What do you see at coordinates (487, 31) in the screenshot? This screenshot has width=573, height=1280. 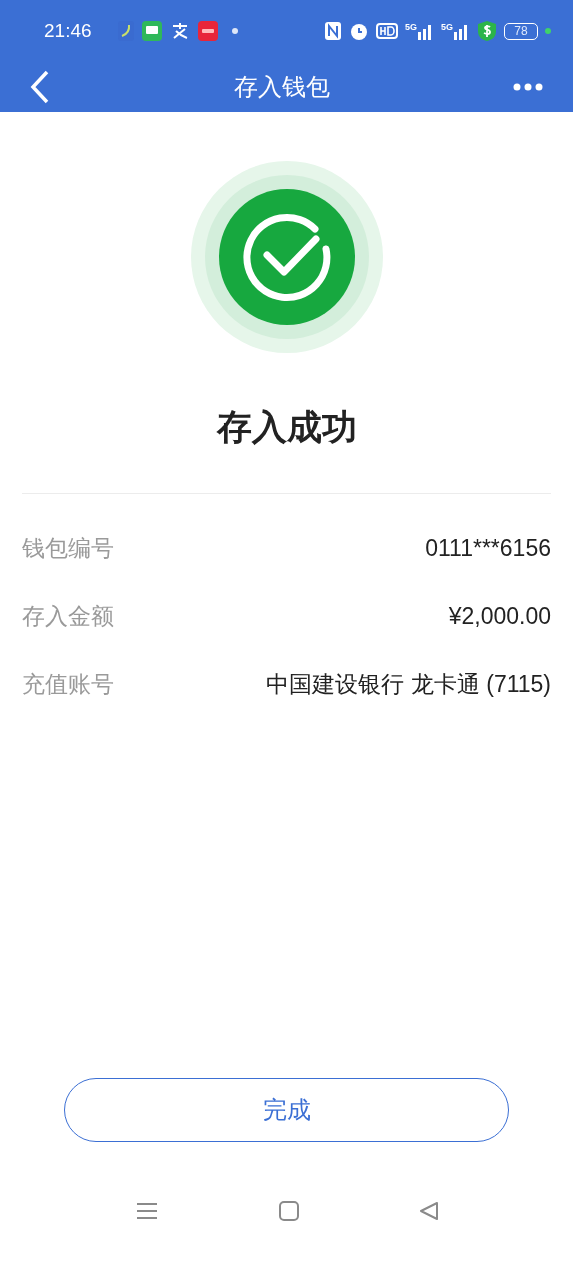 I see `shield-icon` at bounding box center [487, 31].